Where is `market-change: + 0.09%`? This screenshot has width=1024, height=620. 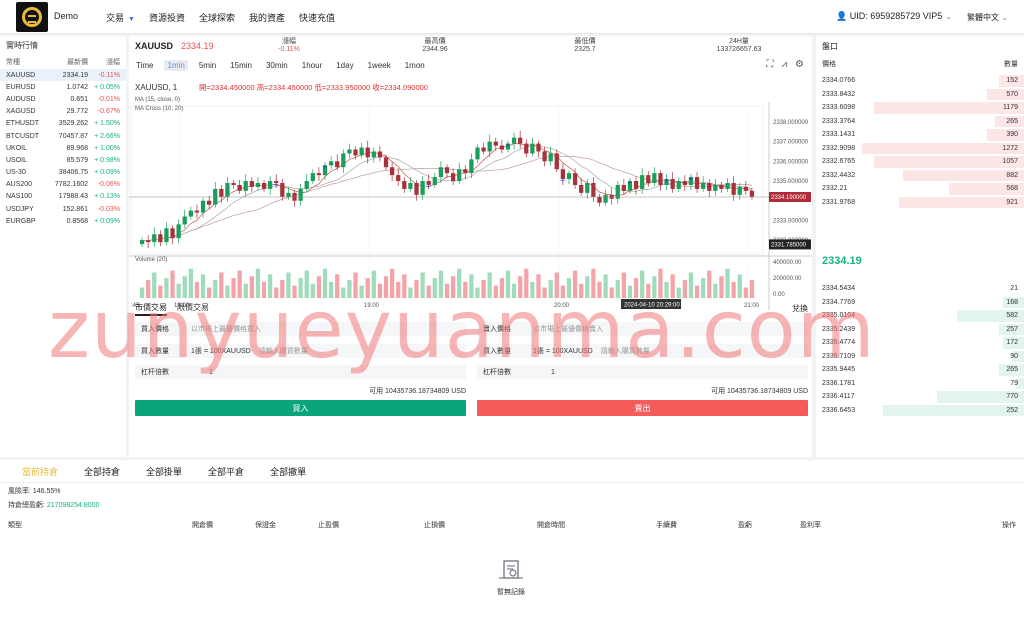 market-change: + 0.09% is located at coordinates (107, 221).